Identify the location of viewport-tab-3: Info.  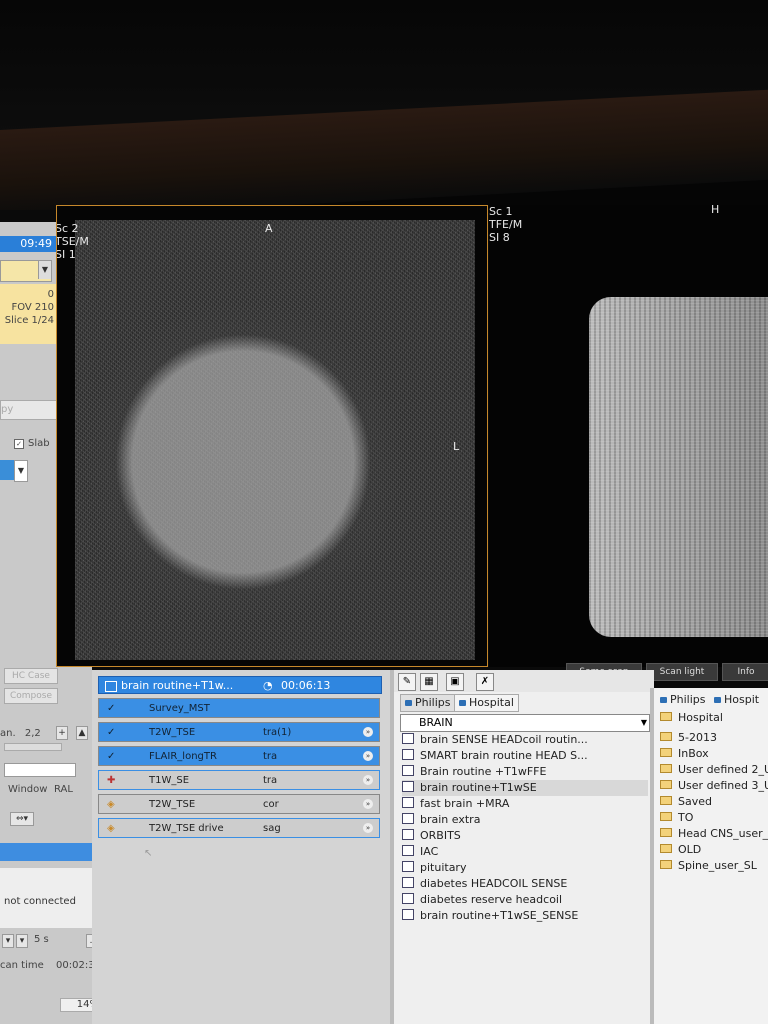
(745, 672).